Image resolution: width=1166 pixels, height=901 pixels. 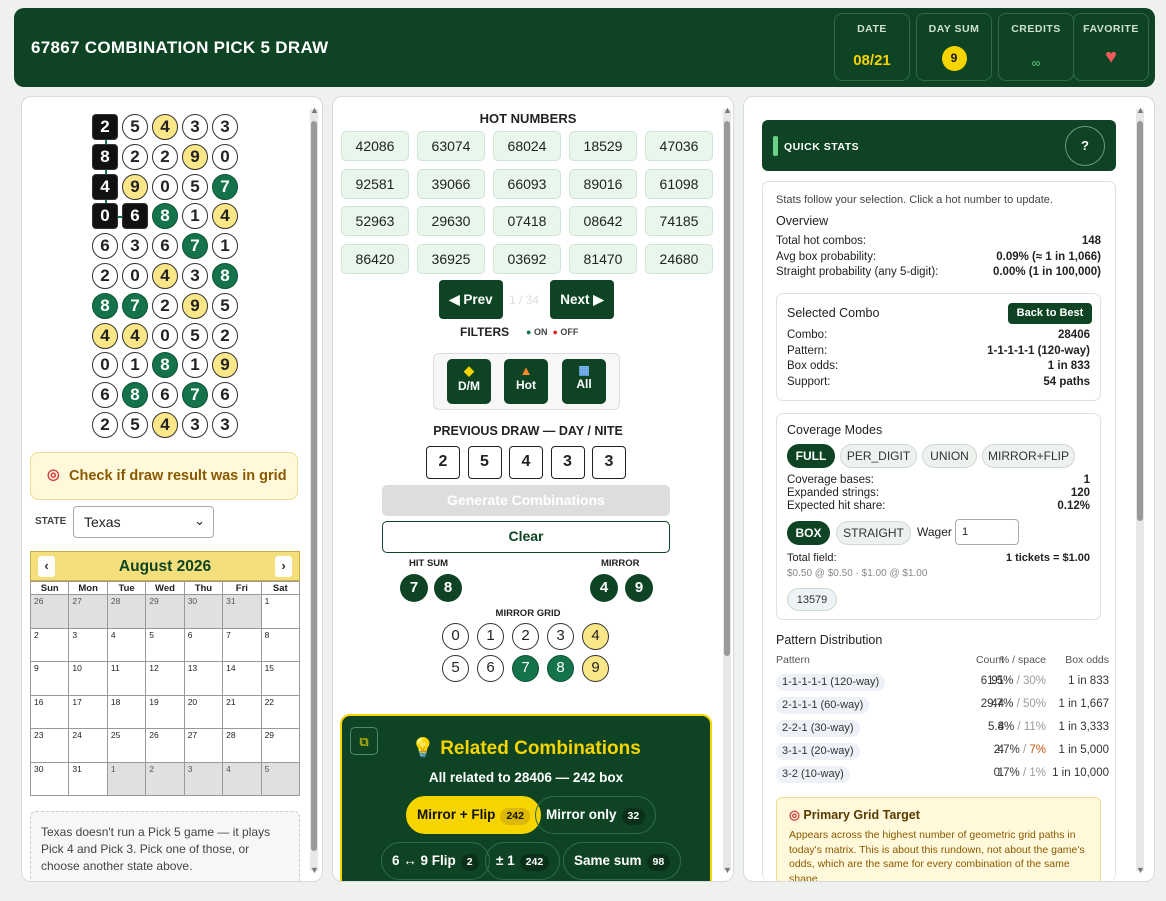 What do you see at coordinates (1028, 456) in the screenshot?
I see `mode-mirror-flip-tab: MIRROR+FLIP` at bounding box center [1028, 456].